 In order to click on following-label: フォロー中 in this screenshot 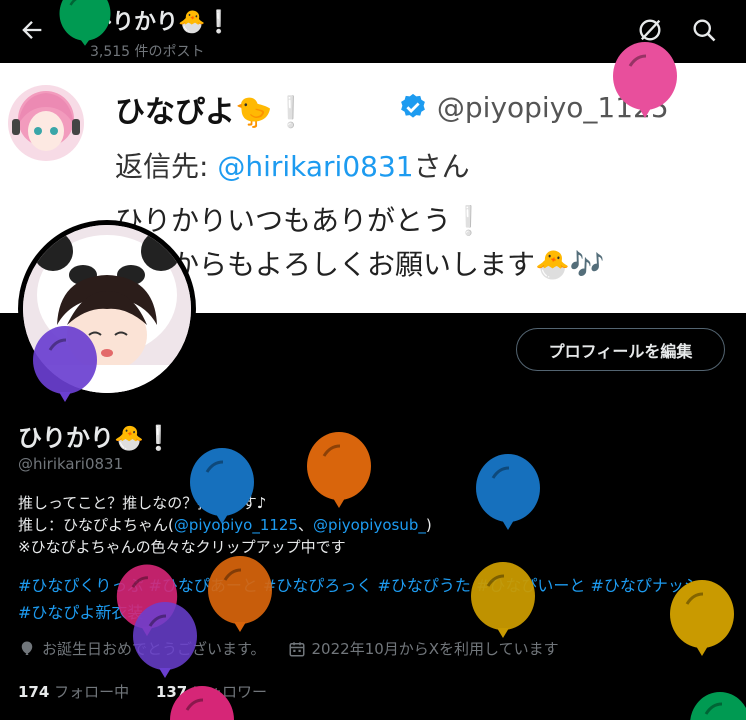, I will do `click(92, 692)`.